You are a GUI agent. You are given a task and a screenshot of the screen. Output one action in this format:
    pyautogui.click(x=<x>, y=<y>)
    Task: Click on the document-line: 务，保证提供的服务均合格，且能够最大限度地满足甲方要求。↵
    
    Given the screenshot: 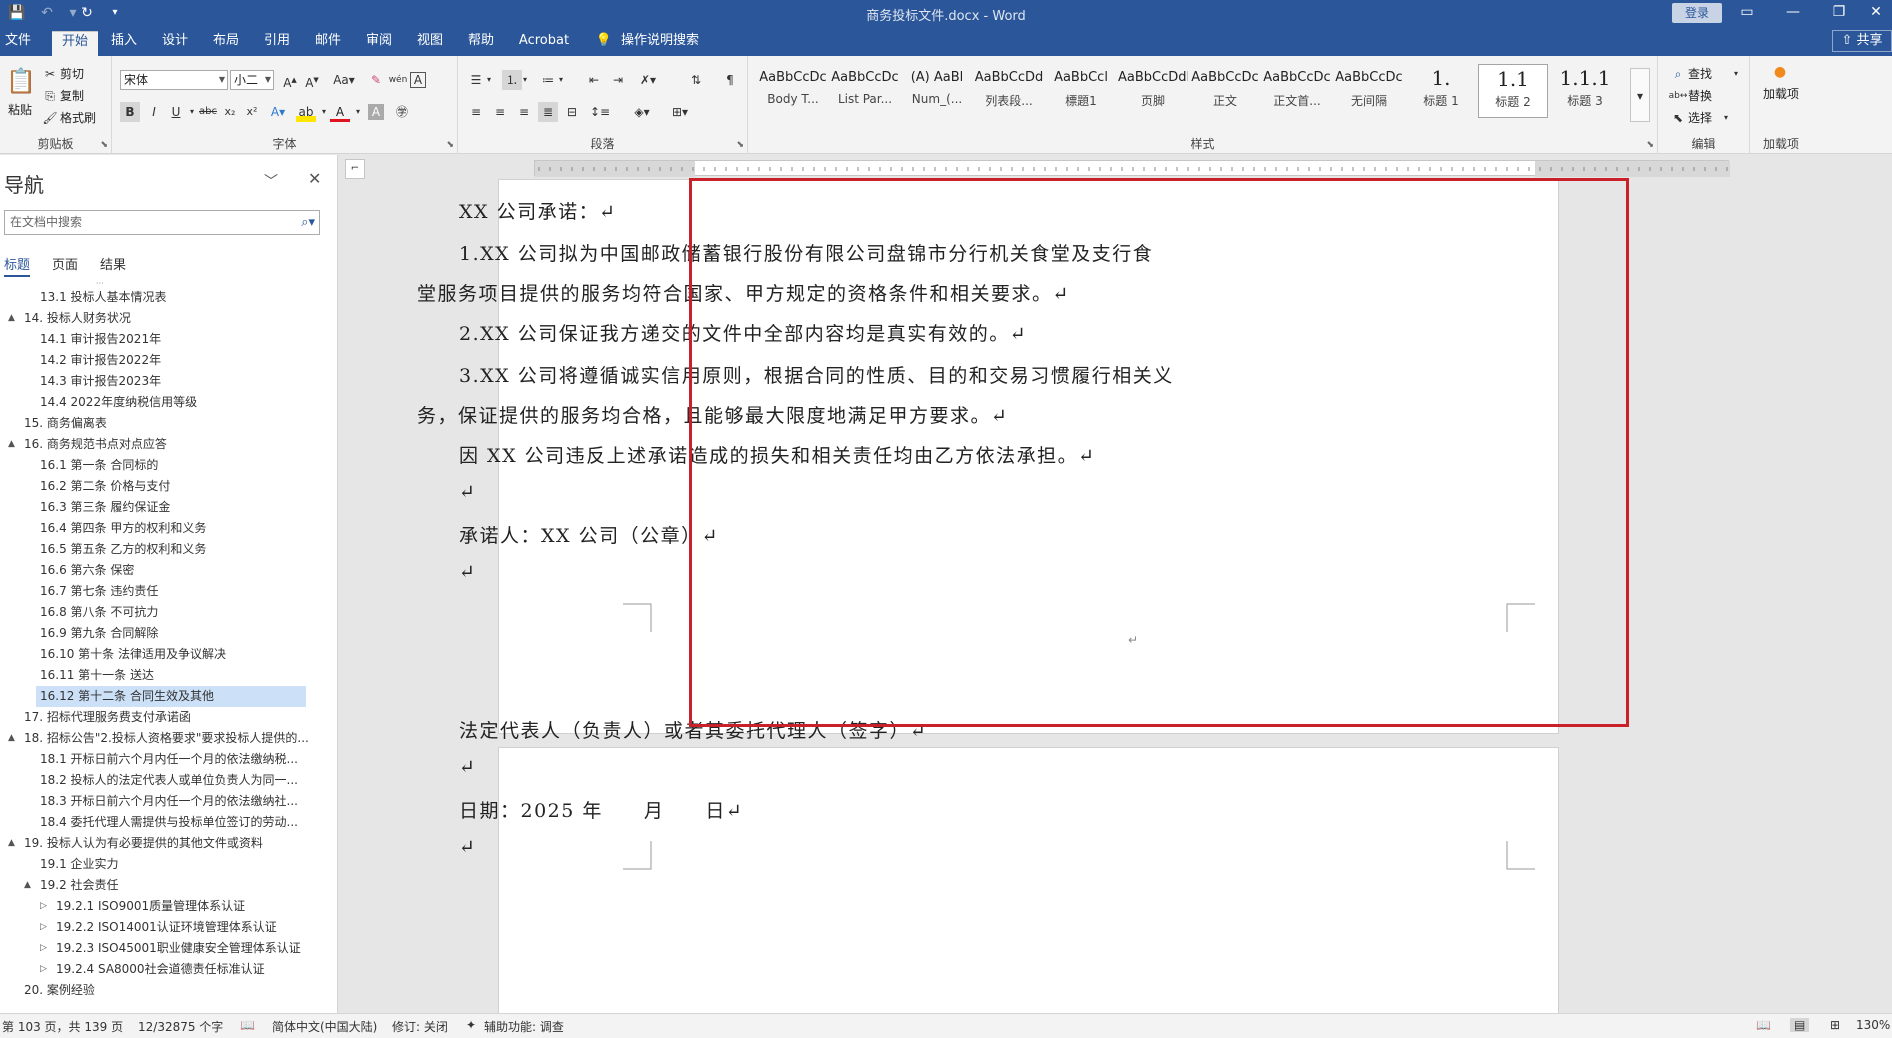 What is the action you would take?
    pyautogui.click(x=712, y=414)
    